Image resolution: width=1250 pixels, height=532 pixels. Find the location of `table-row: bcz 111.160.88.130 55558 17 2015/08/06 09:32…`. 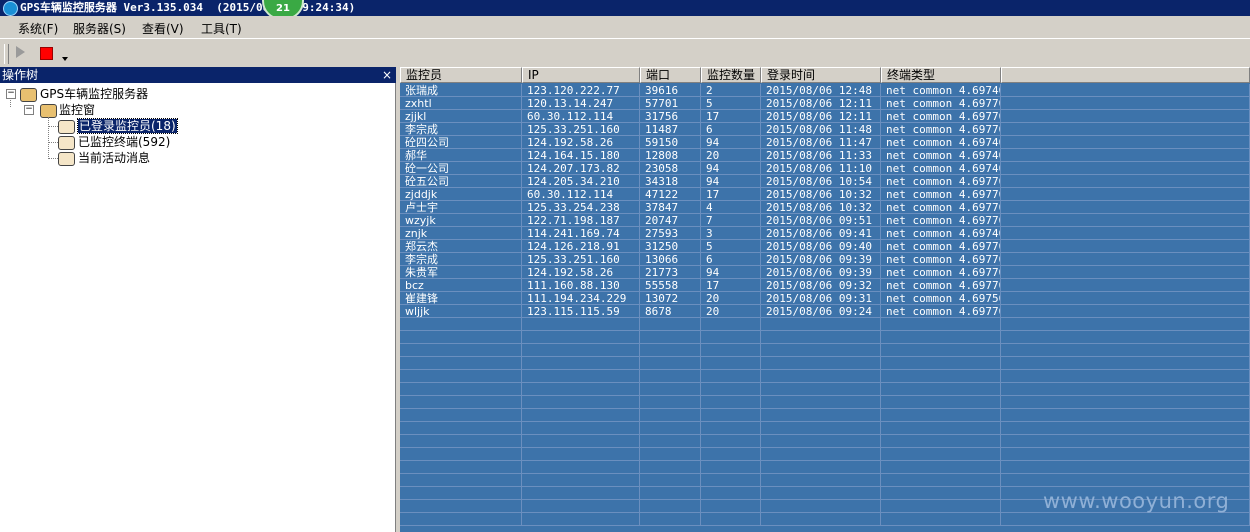

table-row: bcz 111.160.88.130 55558 17 2015/08/06 09:32… is located at coordinates (825, 285).